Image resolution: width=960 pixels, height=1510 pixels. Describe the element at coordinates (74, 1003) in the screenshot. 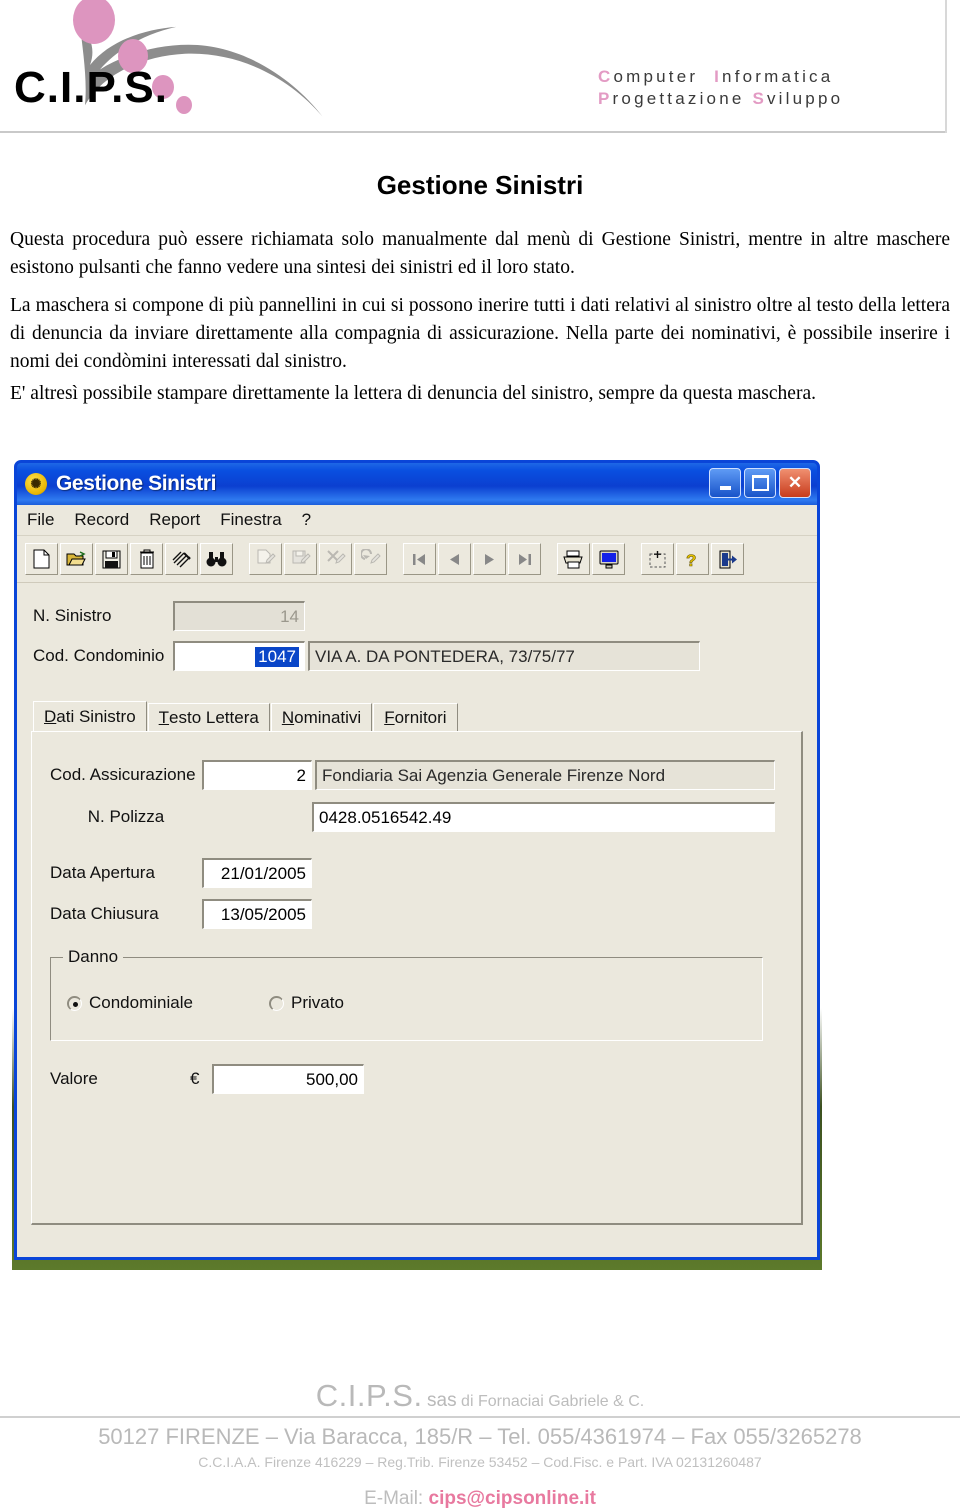

I see `radio-condominiale-dot` at that location.